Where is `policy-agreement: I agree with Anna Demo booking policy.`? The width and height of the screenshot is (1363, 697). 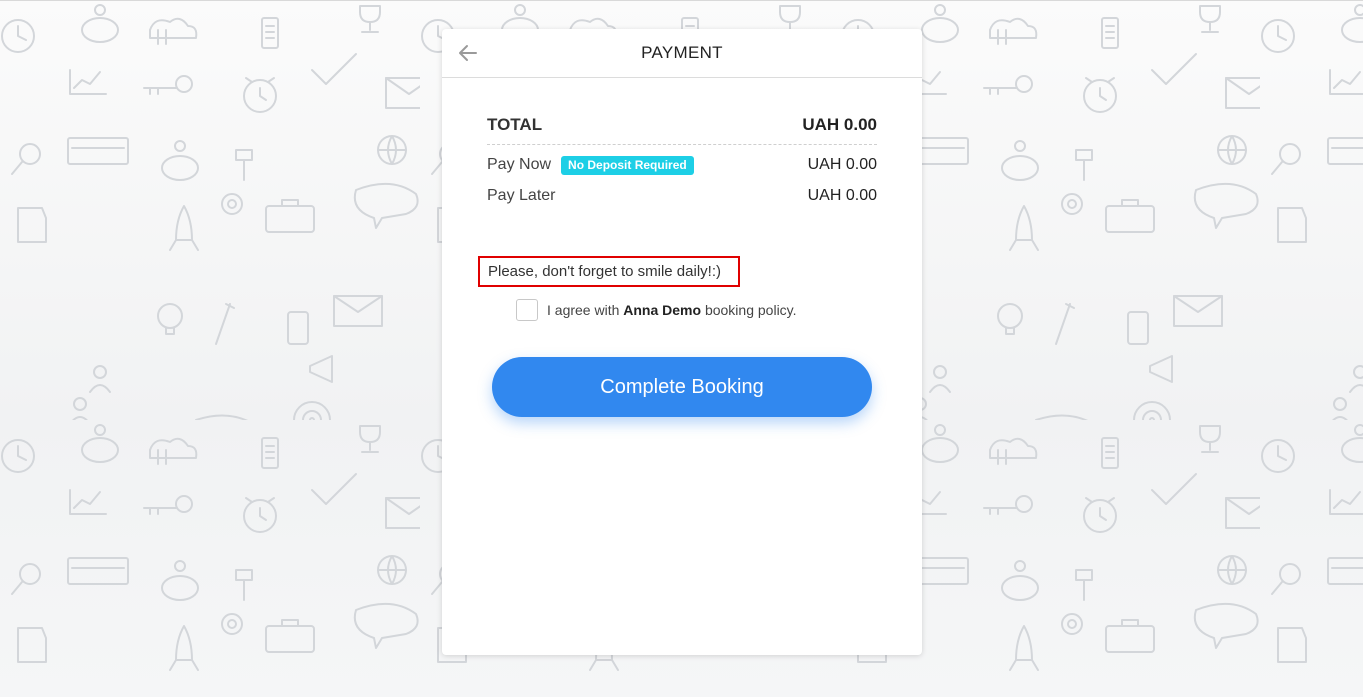
policy-agreement: I agree with Anna Demo booking policy. is located at coordinates (656, 310).